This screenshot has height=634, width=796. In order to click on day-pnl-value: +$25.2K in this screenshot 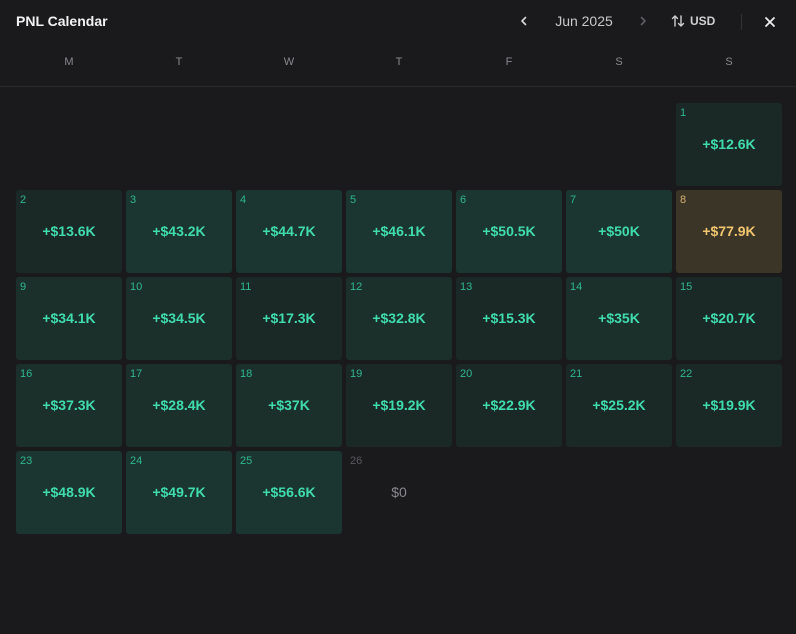, I will do `click(619, 405)`.